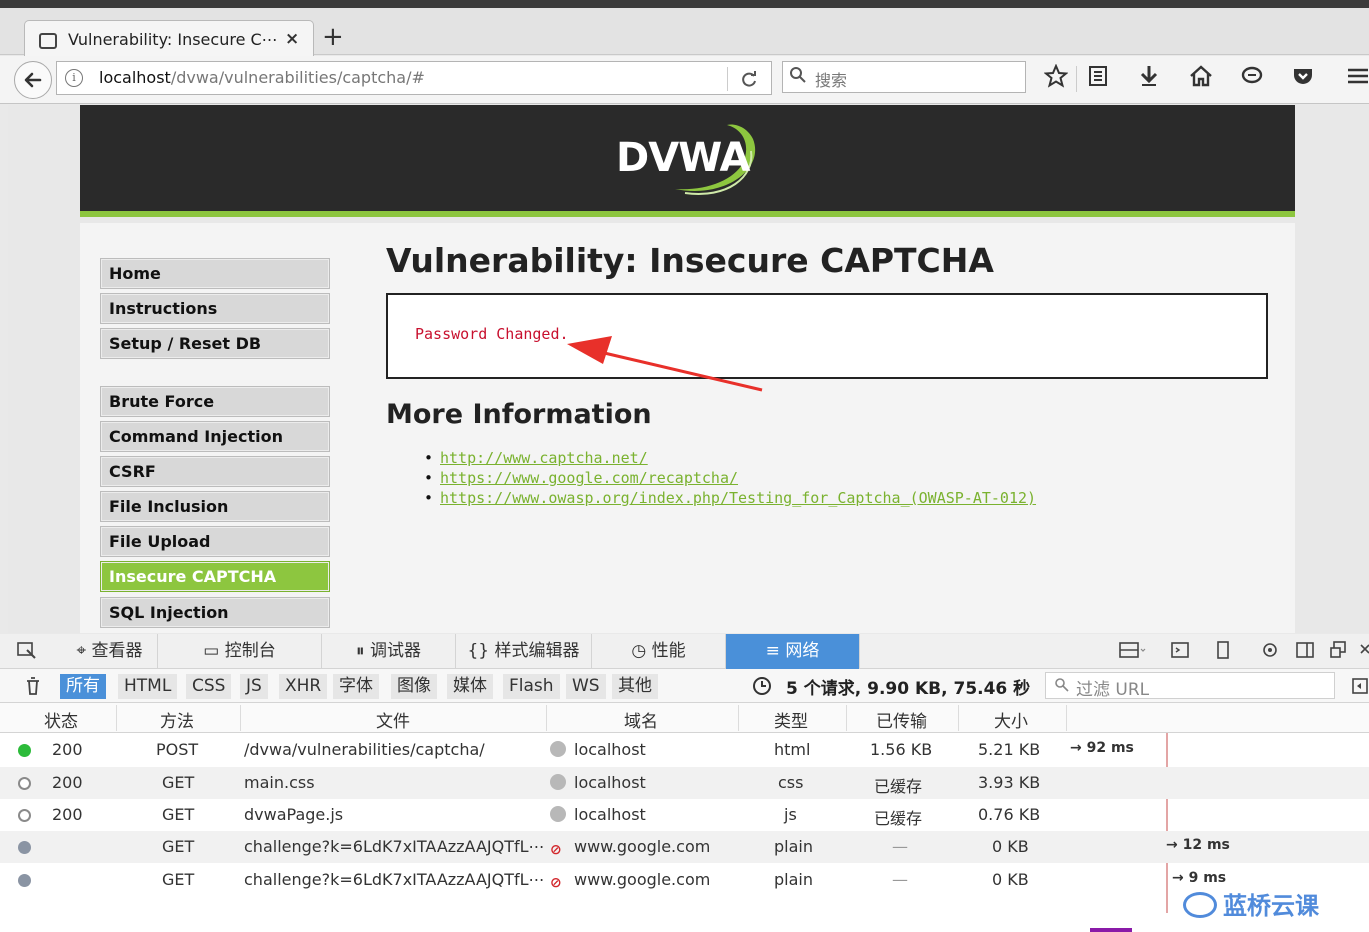 This screenshot has height=932, width=1369. I want to click on column-file: 文件, so click(393, 719).